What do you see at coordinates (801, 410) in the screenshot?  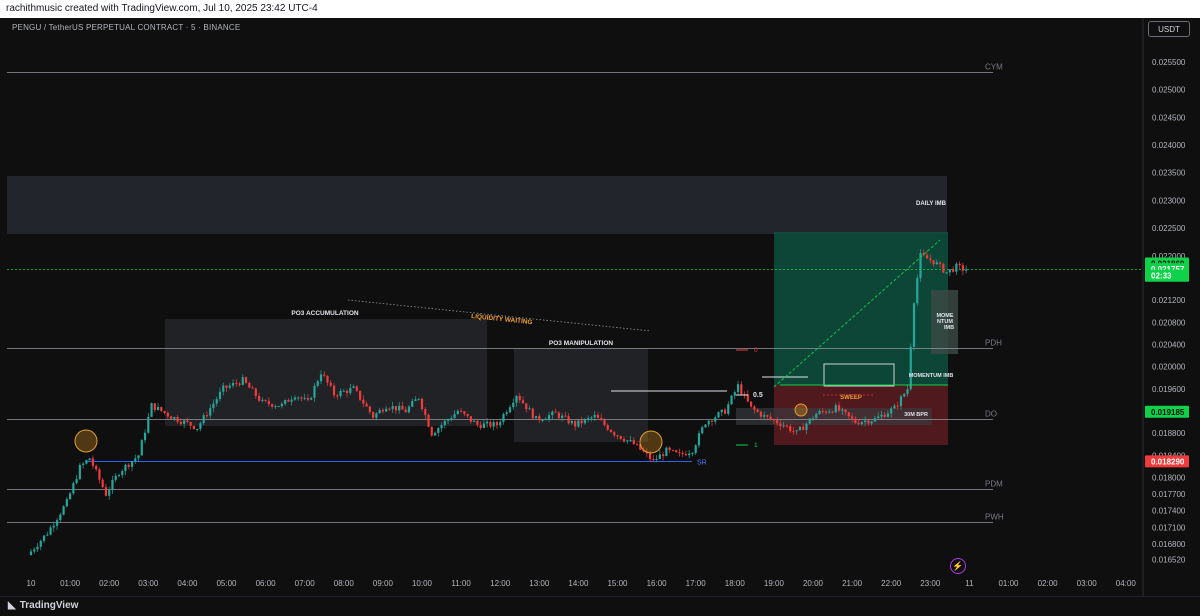 I see `sweep-circle-right` at bounding box center [801, 410].